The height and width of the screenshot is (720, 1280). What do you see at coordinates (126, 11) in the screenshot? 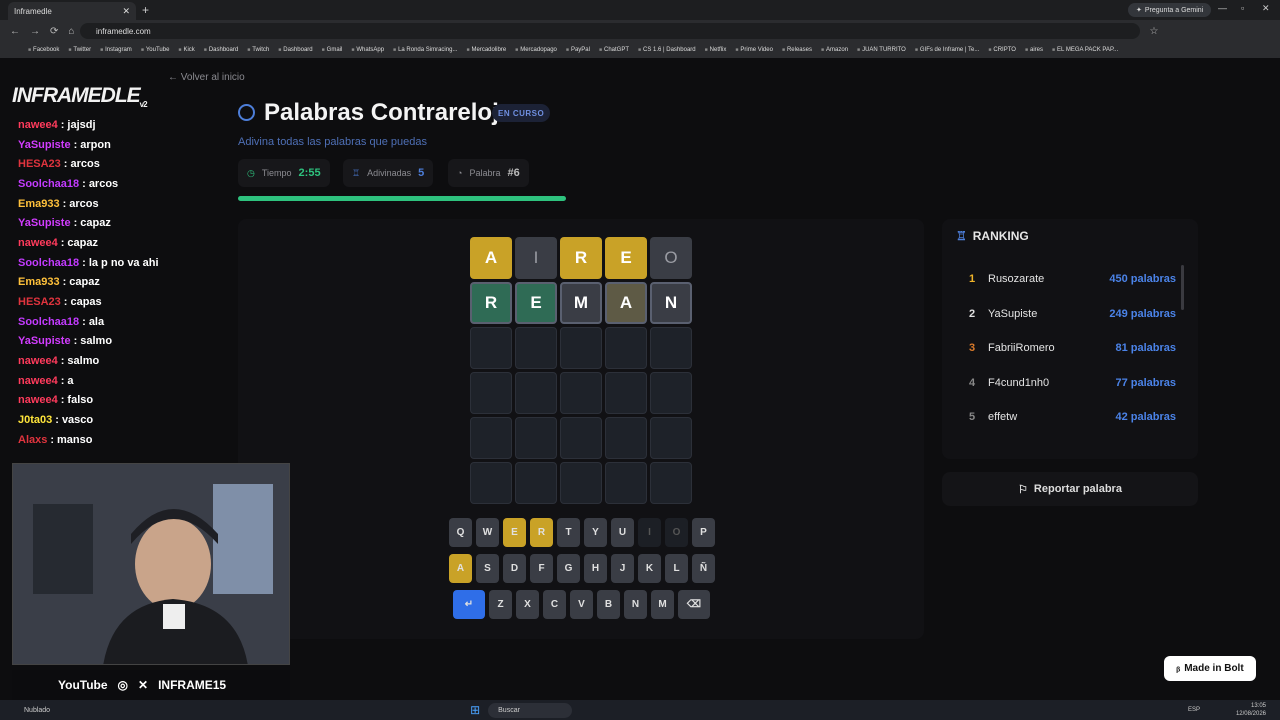
I see `close-tab-icon: ✕` at bounding box center [126, 11].